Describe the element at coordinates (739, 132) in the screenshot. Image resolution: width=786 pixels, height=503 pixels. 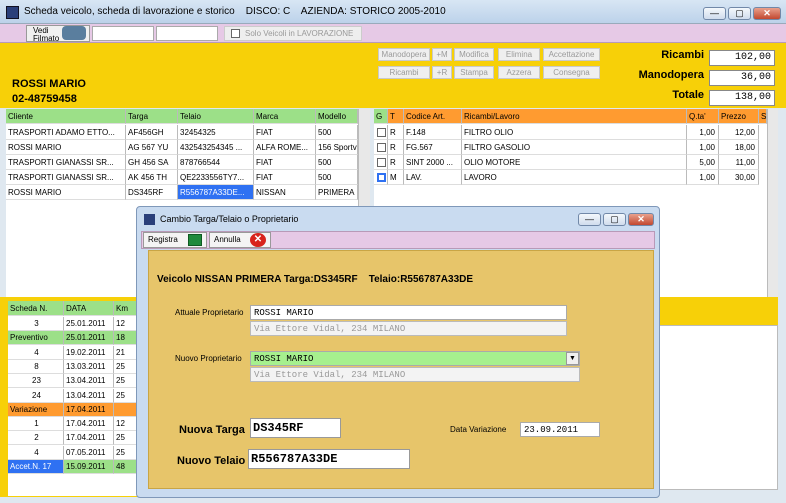
I see `part-cell: 12,00` at that location.